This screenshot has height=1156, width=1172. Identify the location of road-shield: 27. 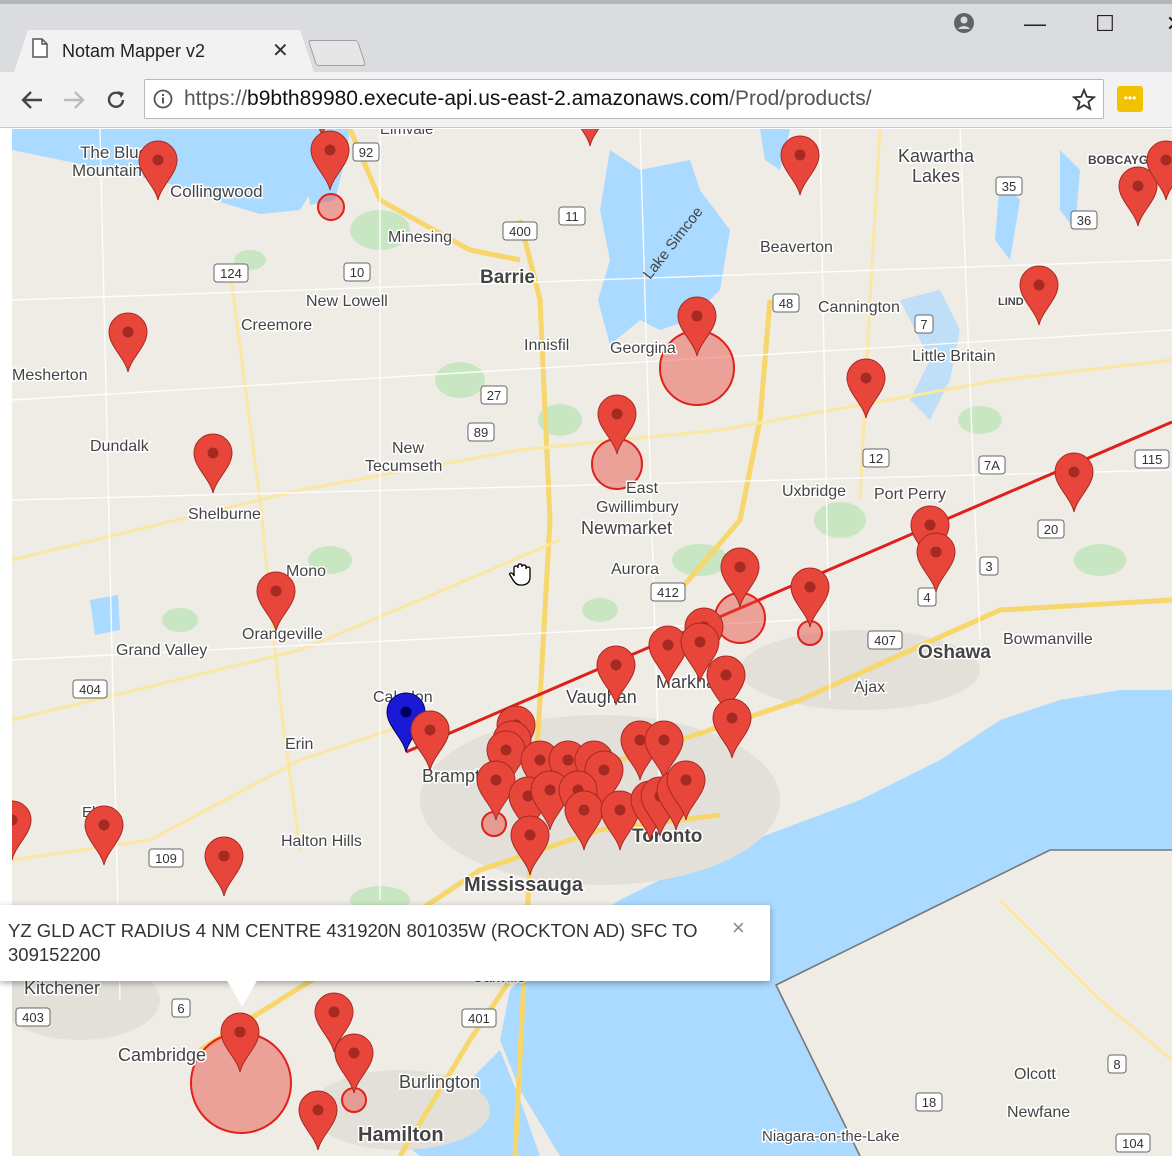
(494, 395).